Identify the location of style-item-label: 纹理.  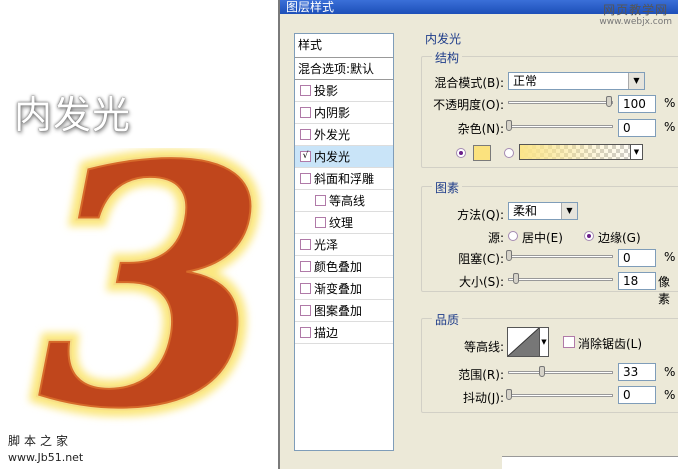
(341, 222).